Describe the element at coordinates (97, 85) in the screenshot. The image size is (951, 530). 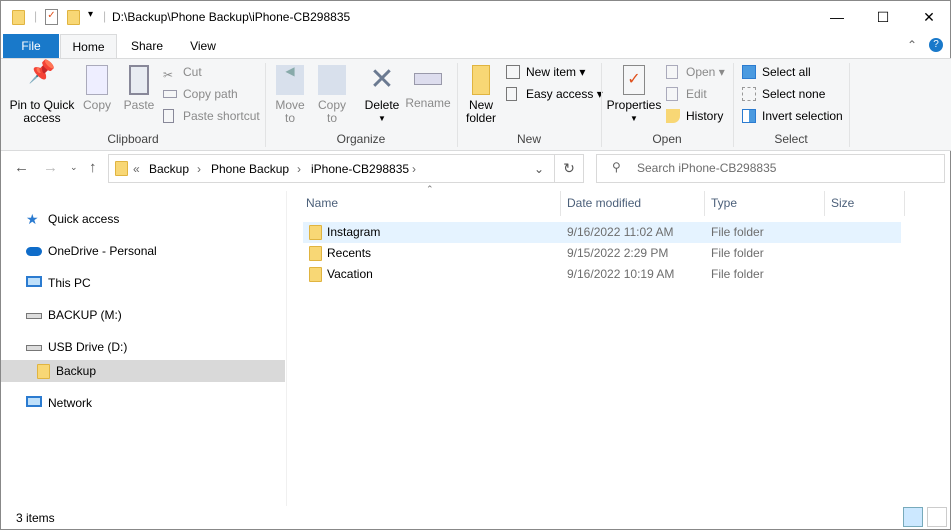
I see `copy-button: Copy` at that location.